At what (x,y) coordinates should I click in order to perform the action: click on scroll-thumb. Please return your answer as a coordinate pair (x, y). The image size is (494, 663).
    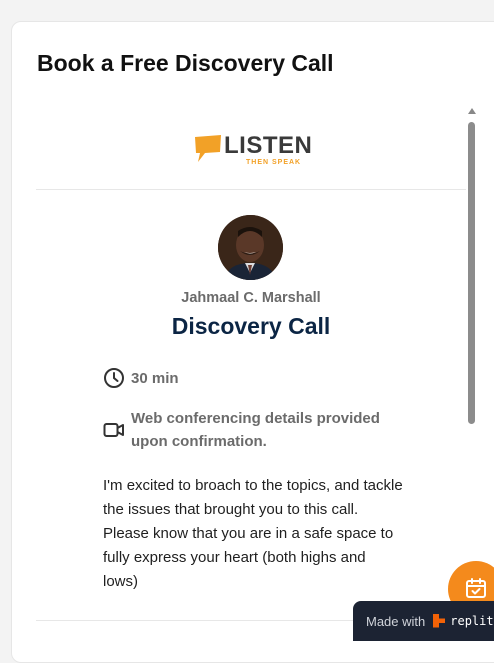
    Looking at the image, I should click on (471, 273).